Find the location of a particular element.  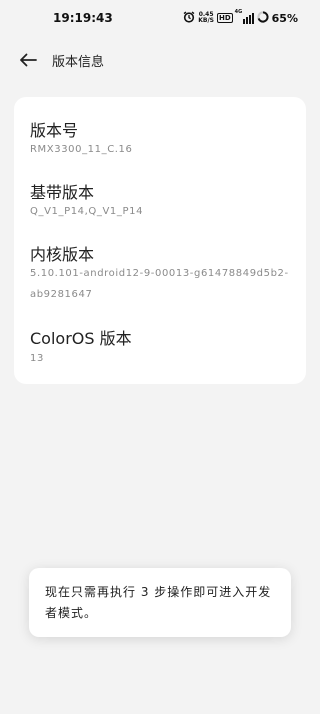

speed-unit: KB/S is located at coordinates (206, 20).